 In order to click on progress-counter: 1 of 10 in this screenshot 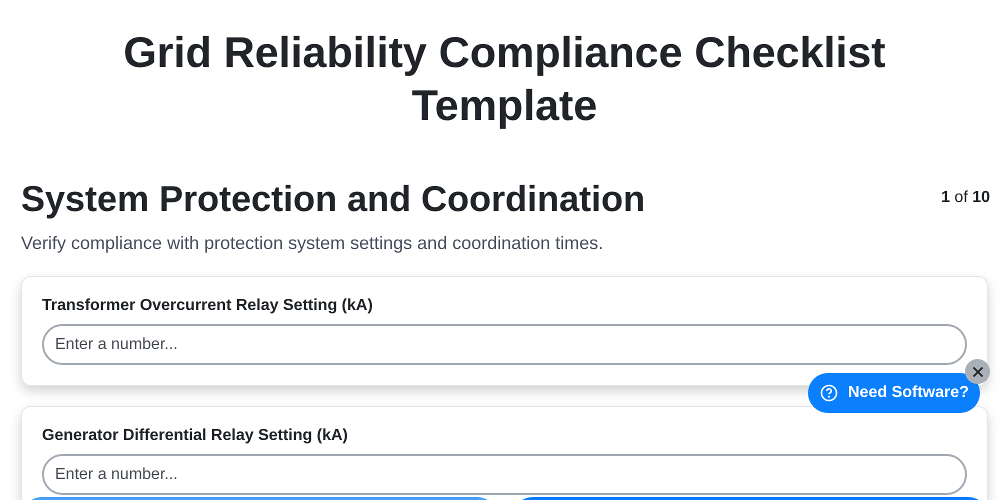, I will do `click(965, 198)`.